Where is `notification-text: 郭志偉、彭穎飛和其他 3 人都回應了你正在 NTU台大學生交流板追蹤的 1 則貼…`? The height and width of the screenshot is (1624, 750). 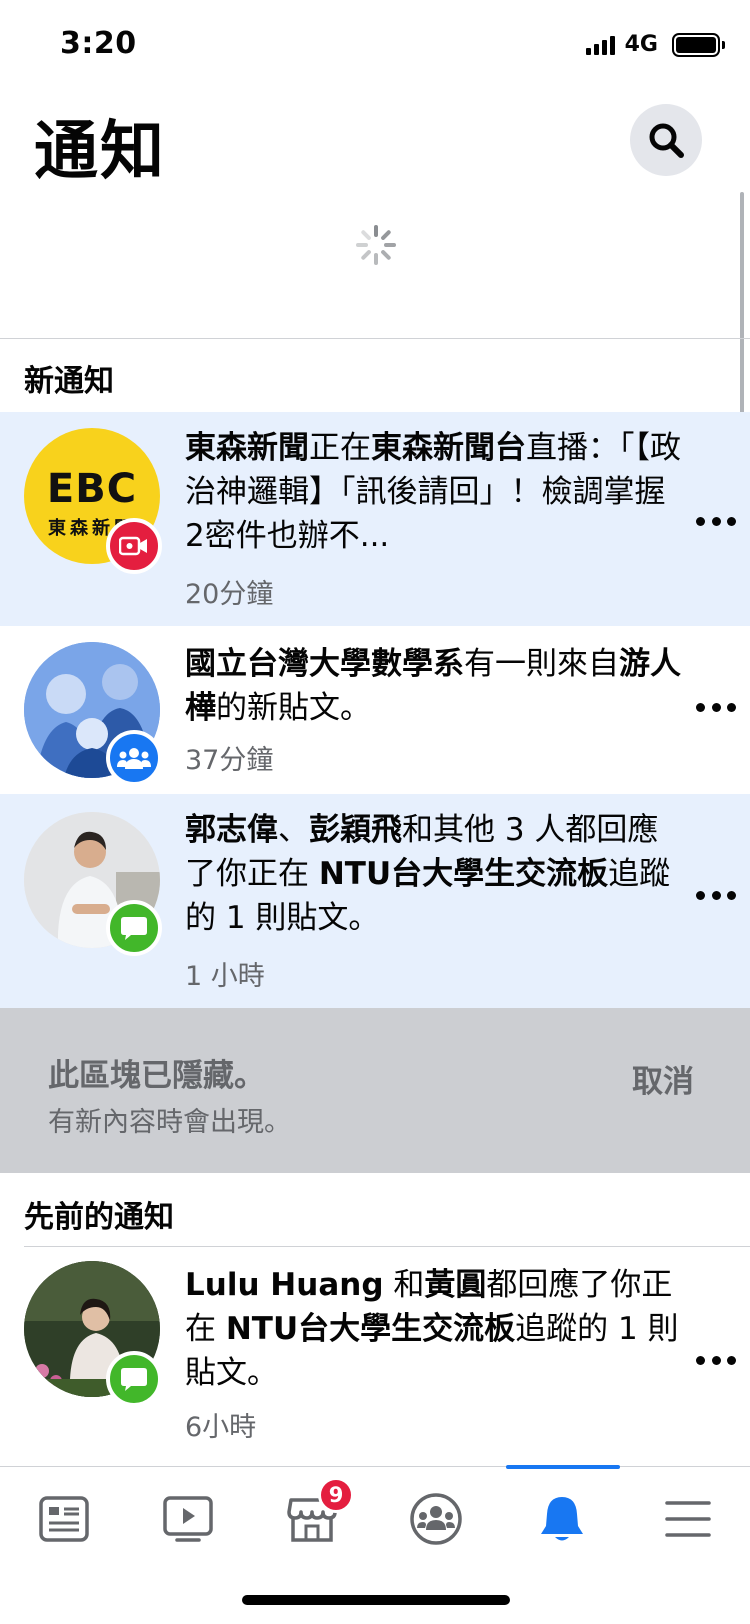 notification-text: 郭志偉、彭穎飛和其他 3 人都回應了你正在 NTU台大學生交流板追蹤的 1 則貼… is located at coordinates (435, 874).